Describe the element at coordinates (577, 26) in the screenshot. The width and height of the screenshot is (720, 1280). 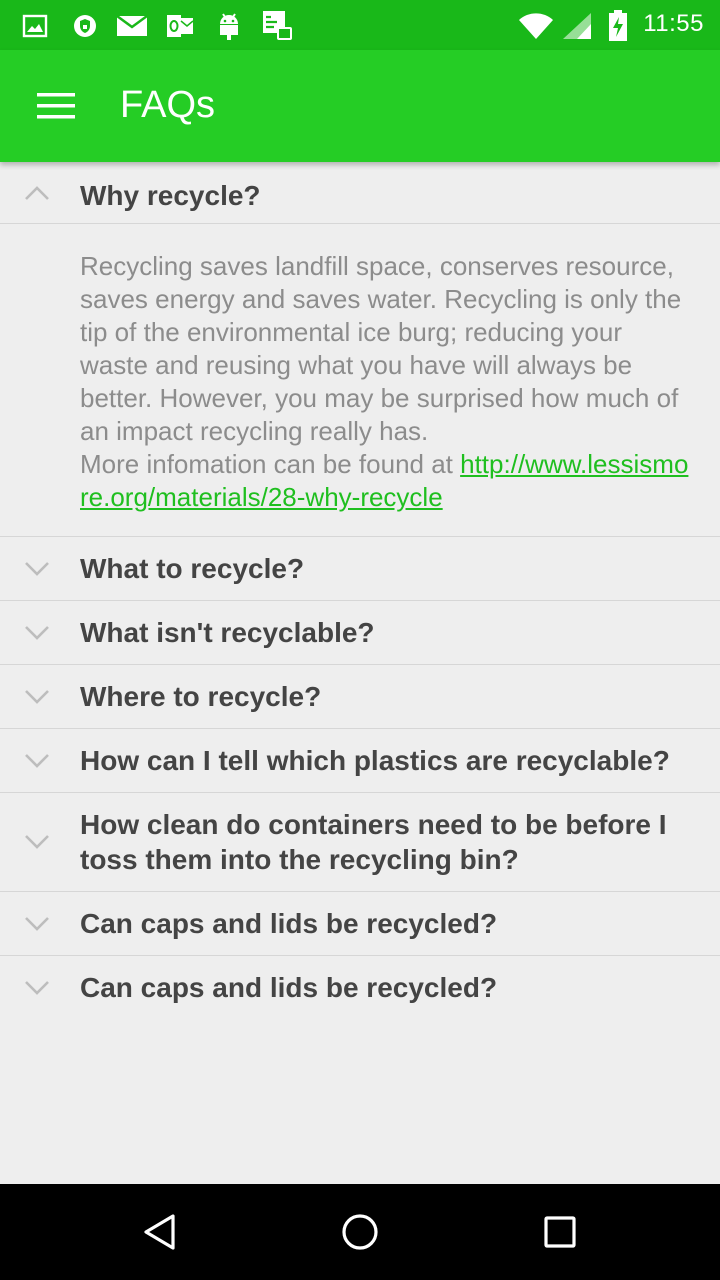
I see `signal-icon` at that location.